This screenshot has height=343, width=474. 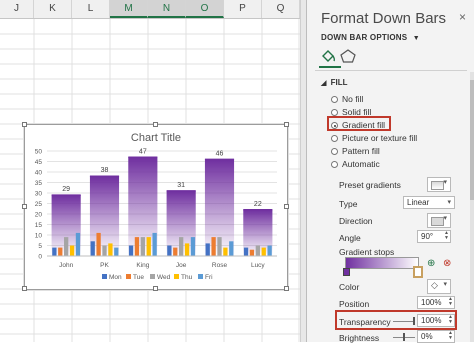 I want to click on data-label: 29, so click(x=66, y=189).